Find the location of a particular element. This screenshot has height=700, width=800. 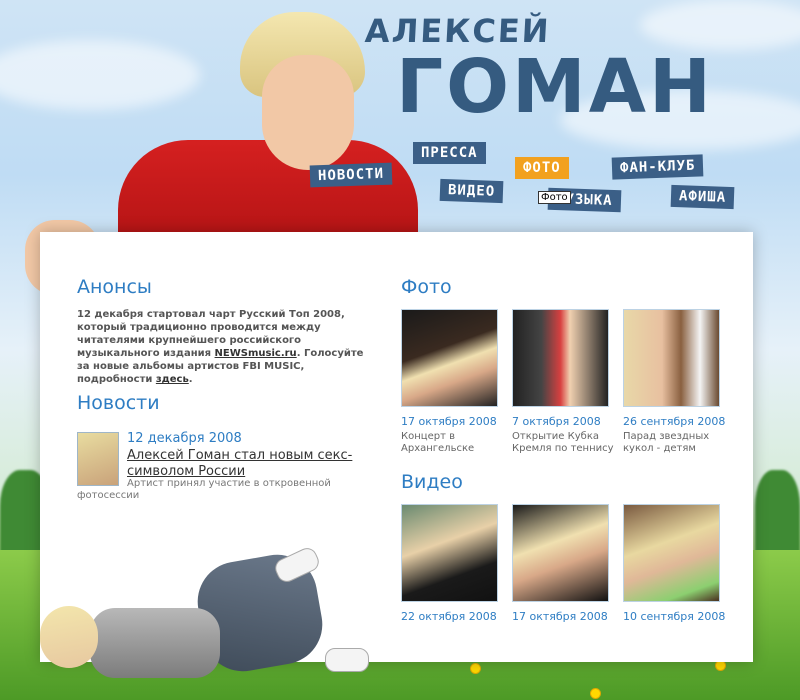

nav-afisha: АФИША is located at coordinates (702, 197).